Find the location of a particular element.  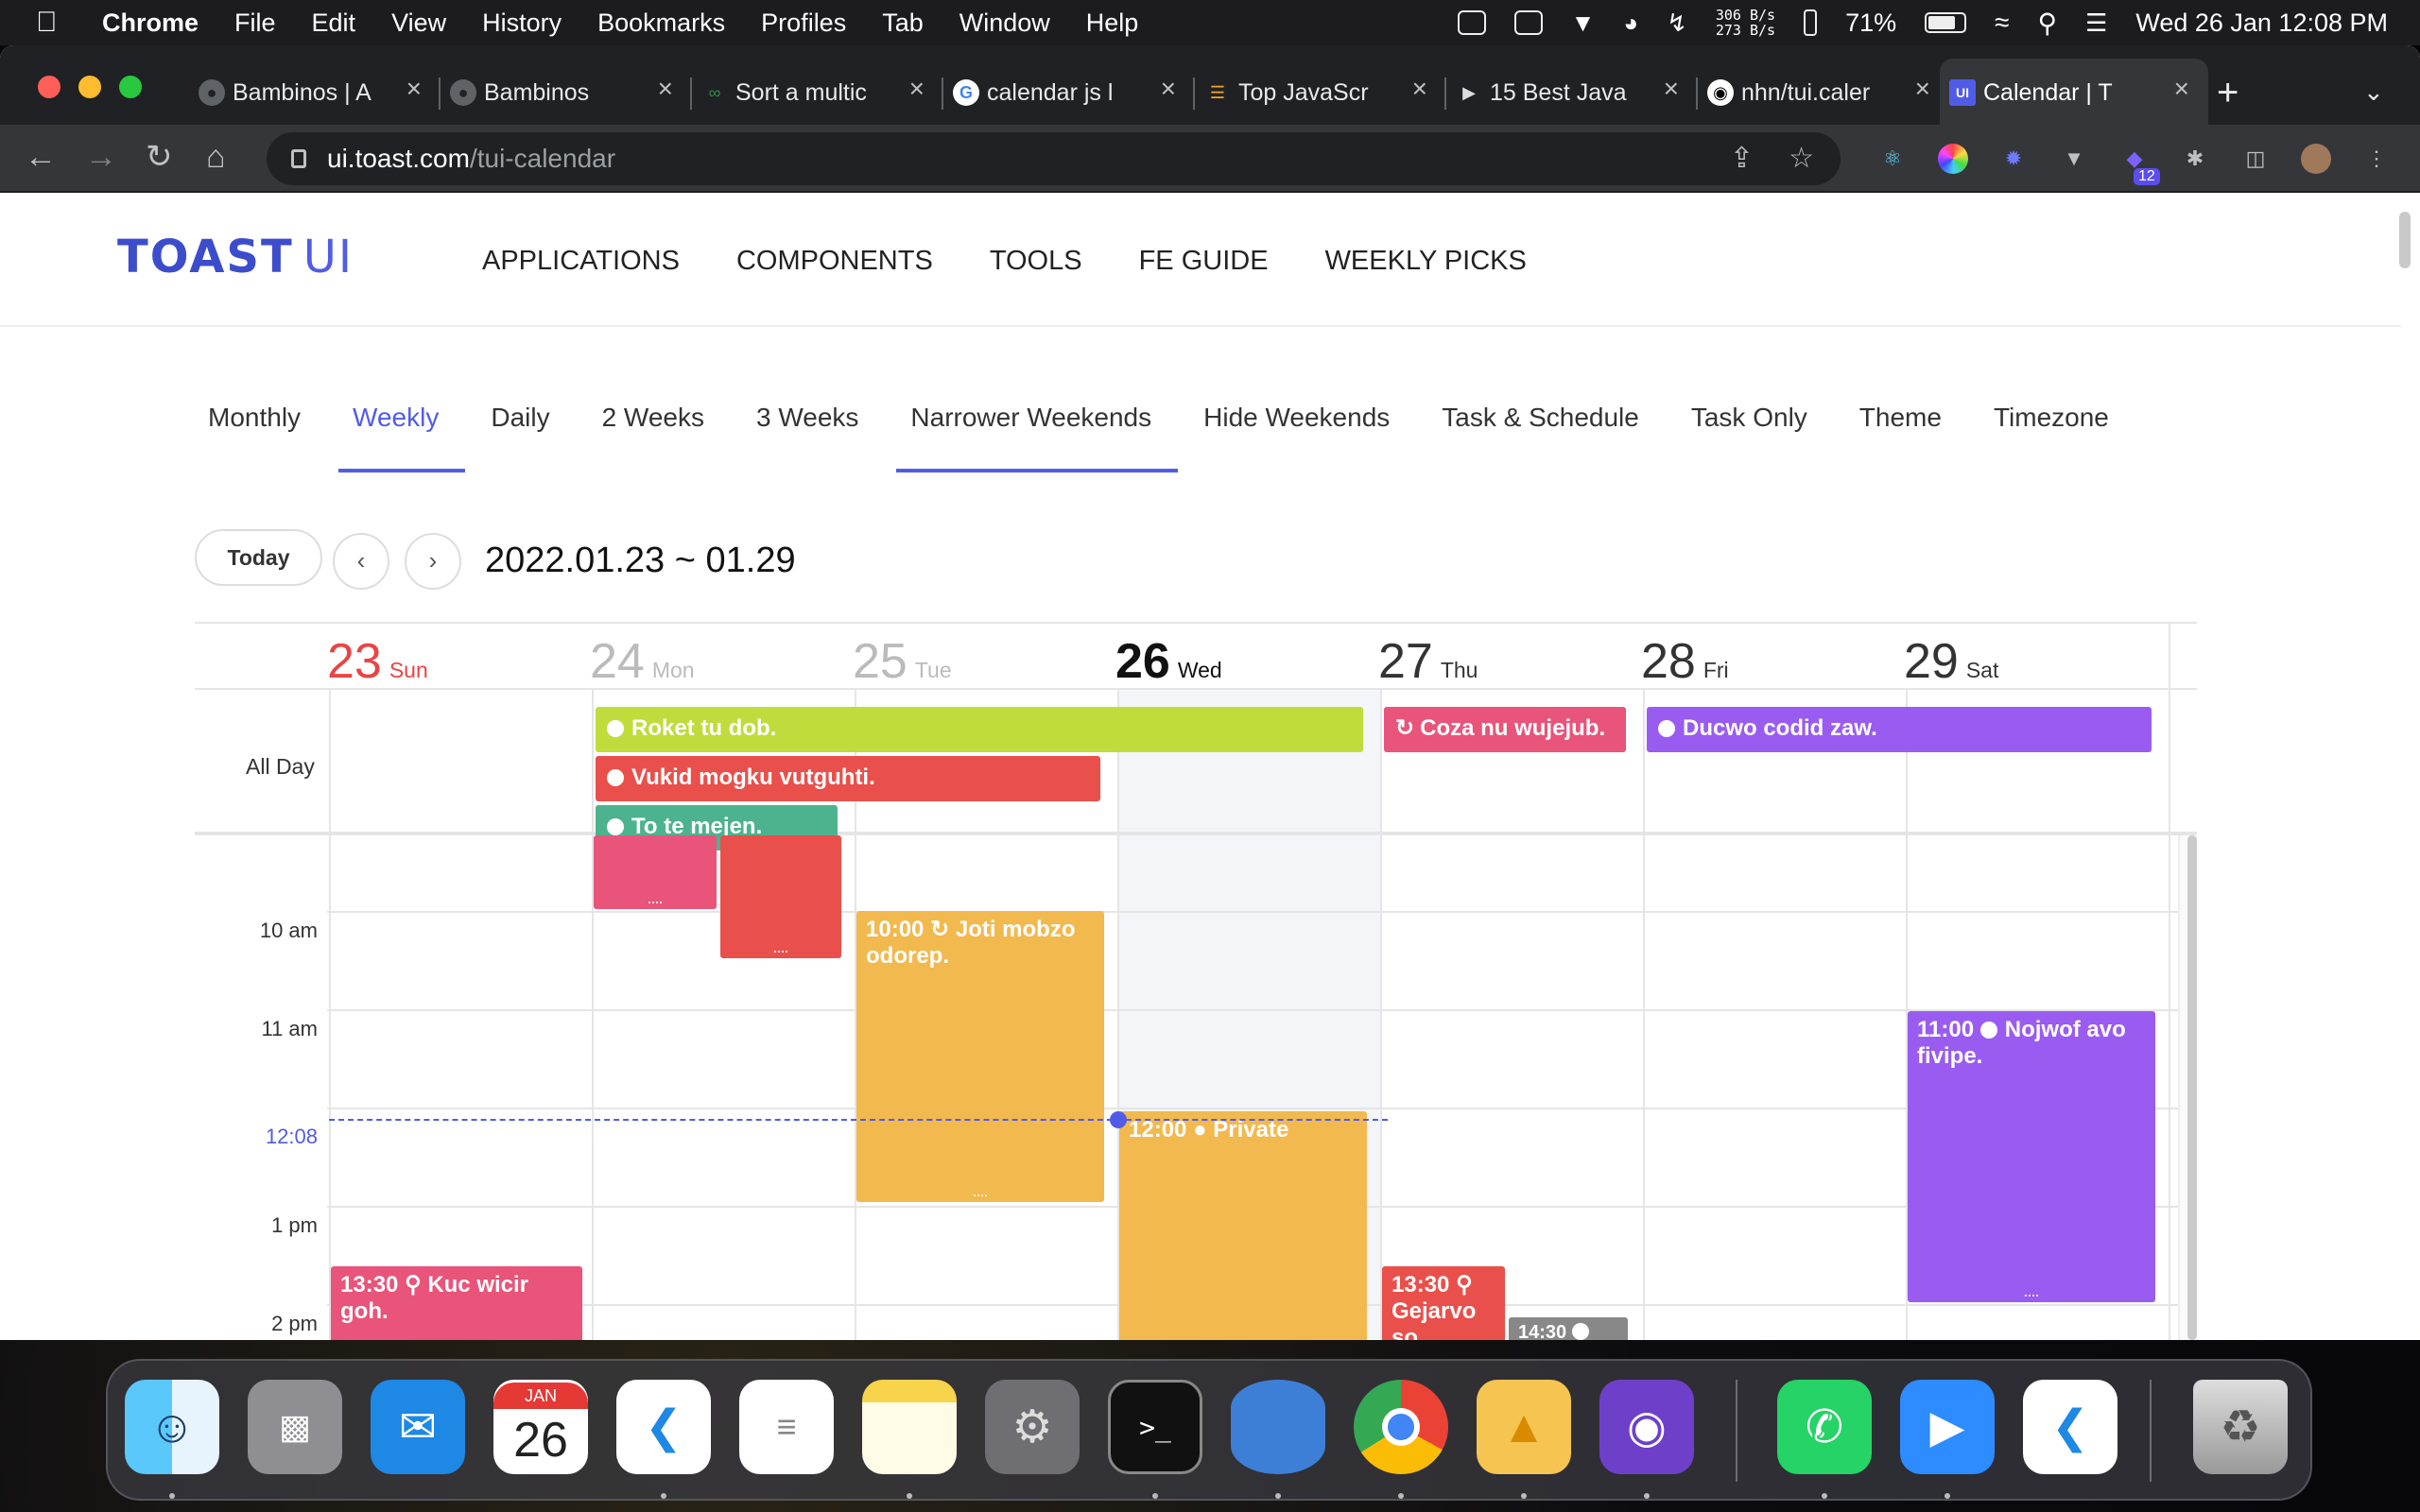

calendar-scrollbar-thumb is located at coordinates (2192, 1087).